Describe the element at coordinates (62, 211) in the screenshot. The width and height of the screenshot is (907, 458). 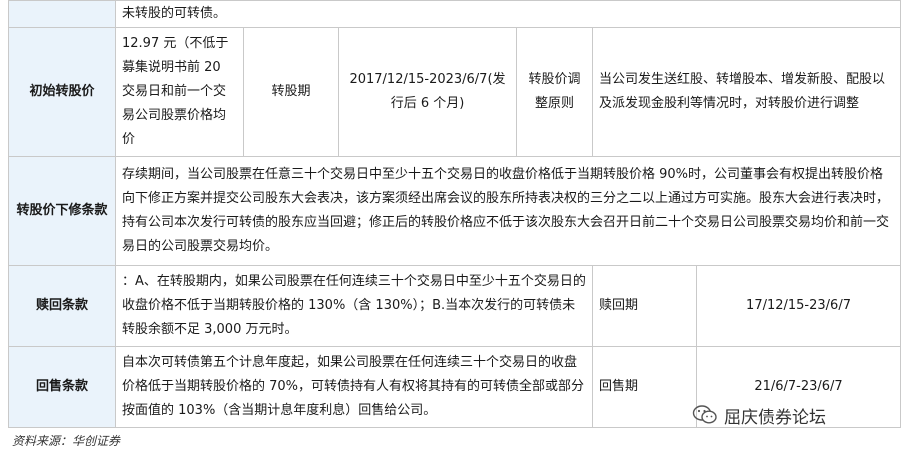
I see `down-revision-label: 转股价下修条款` at that location.